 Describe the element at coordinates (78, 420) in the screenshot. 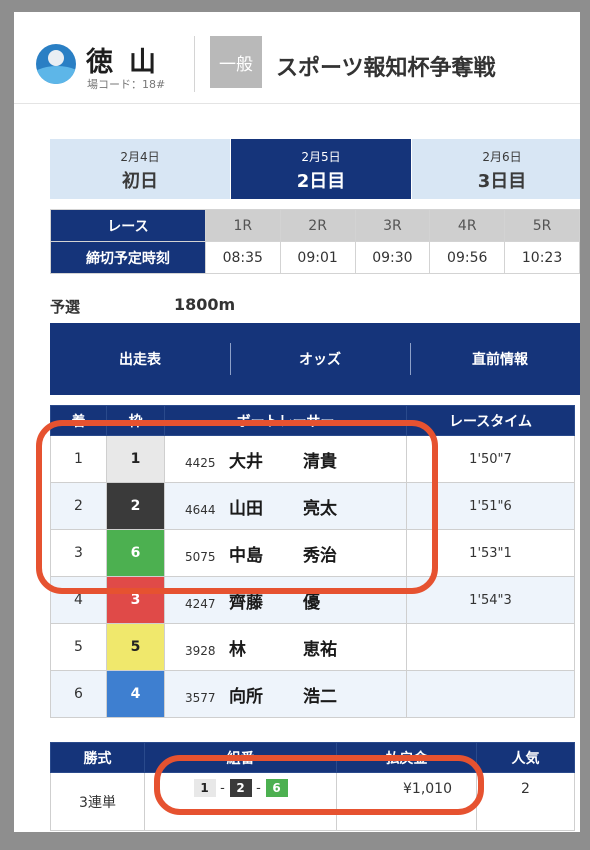

I see `rank-header: 着` at that location.